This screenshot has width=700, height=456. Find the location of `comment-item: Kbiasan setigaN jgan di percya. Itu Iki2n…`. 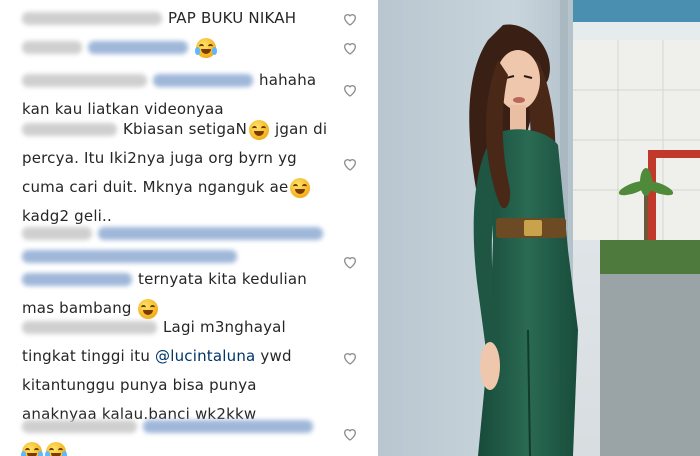

comment-item: Kbiasan setigaN jgan di percya. Itu Iki2n… is located at coordinates (182, 173).